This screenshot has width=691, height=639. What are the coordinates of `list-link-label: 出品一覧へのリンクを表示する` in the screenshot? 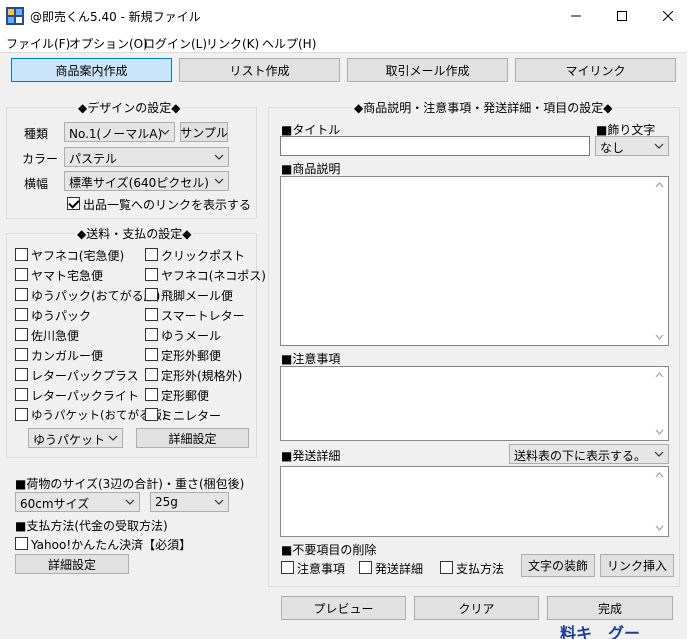 It's located at (167, 205).